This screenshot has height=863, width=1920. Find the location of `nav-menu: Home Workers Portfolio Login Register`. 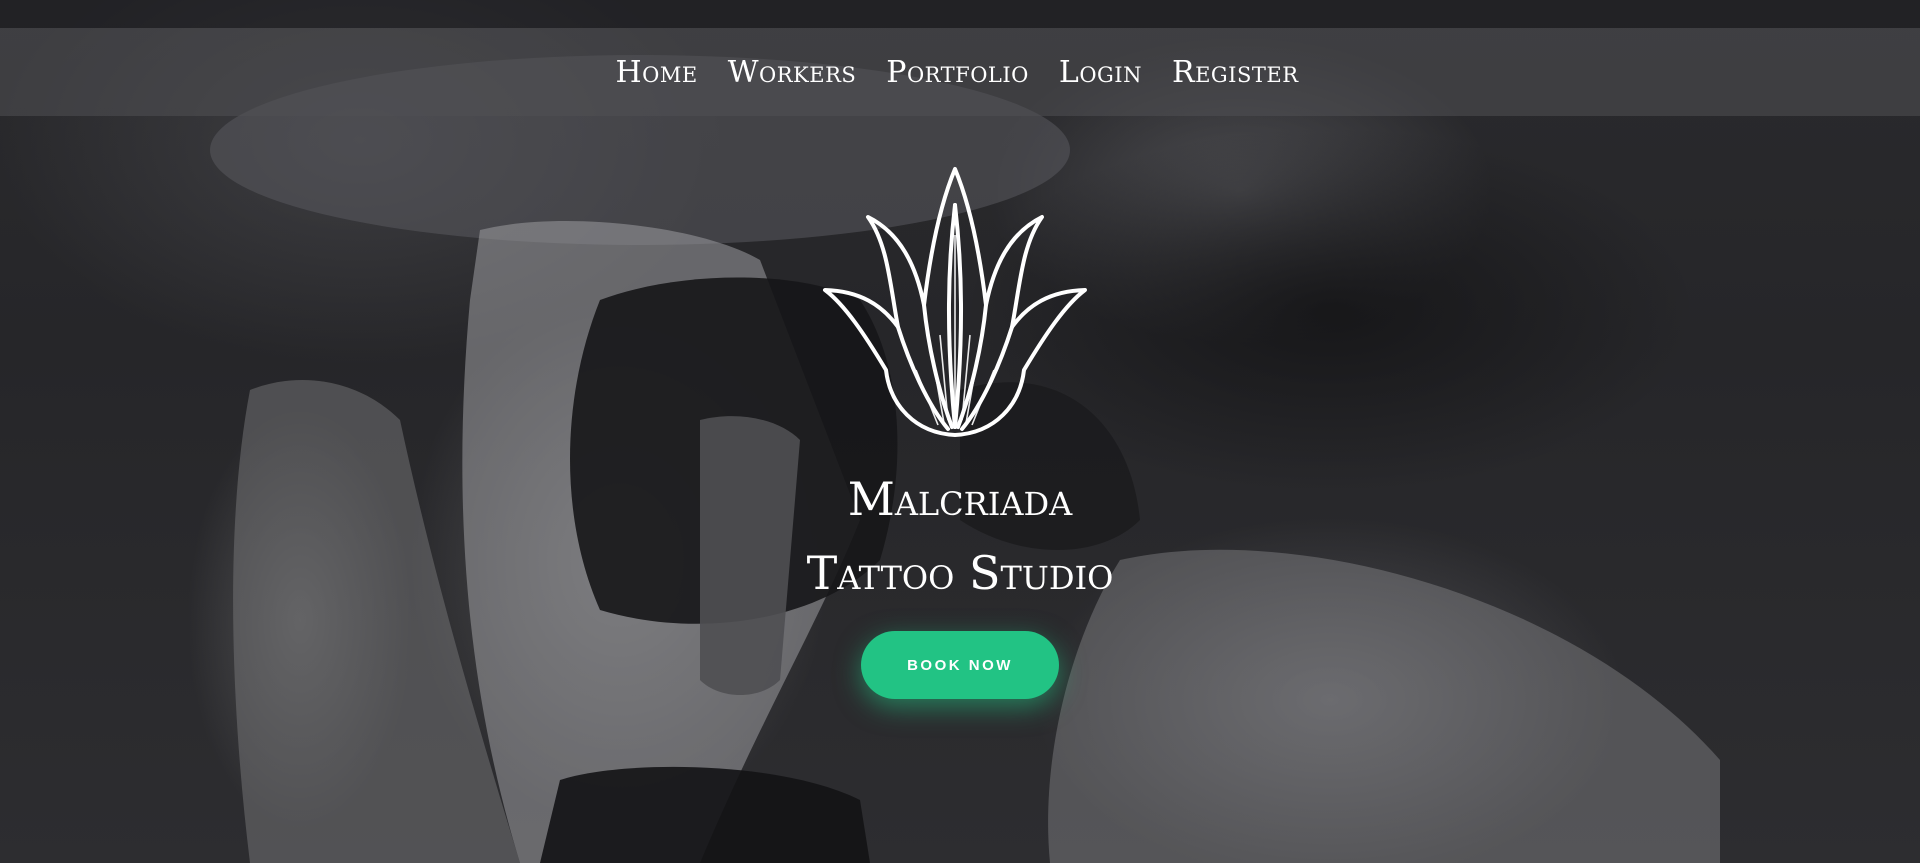

nav-menu: Home Workers Portfolio Login Register is located at coordinates (956, 72).